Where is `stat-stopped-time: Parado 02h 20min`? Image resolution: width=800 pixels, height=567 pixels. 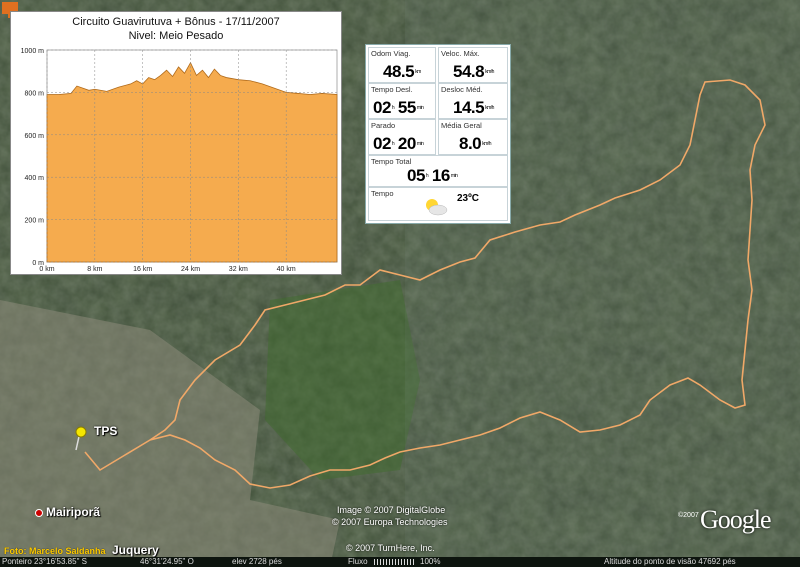
stat-stopped-time: Parado 02h 20min is located at coordinates (402, 137).